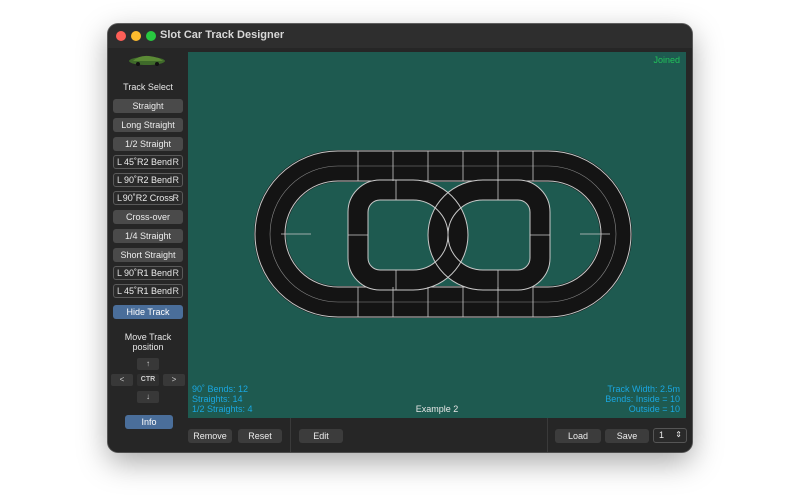  Describe the element at coordinates (136, 36) in the screenshot. I see `minimize-button` at that location.